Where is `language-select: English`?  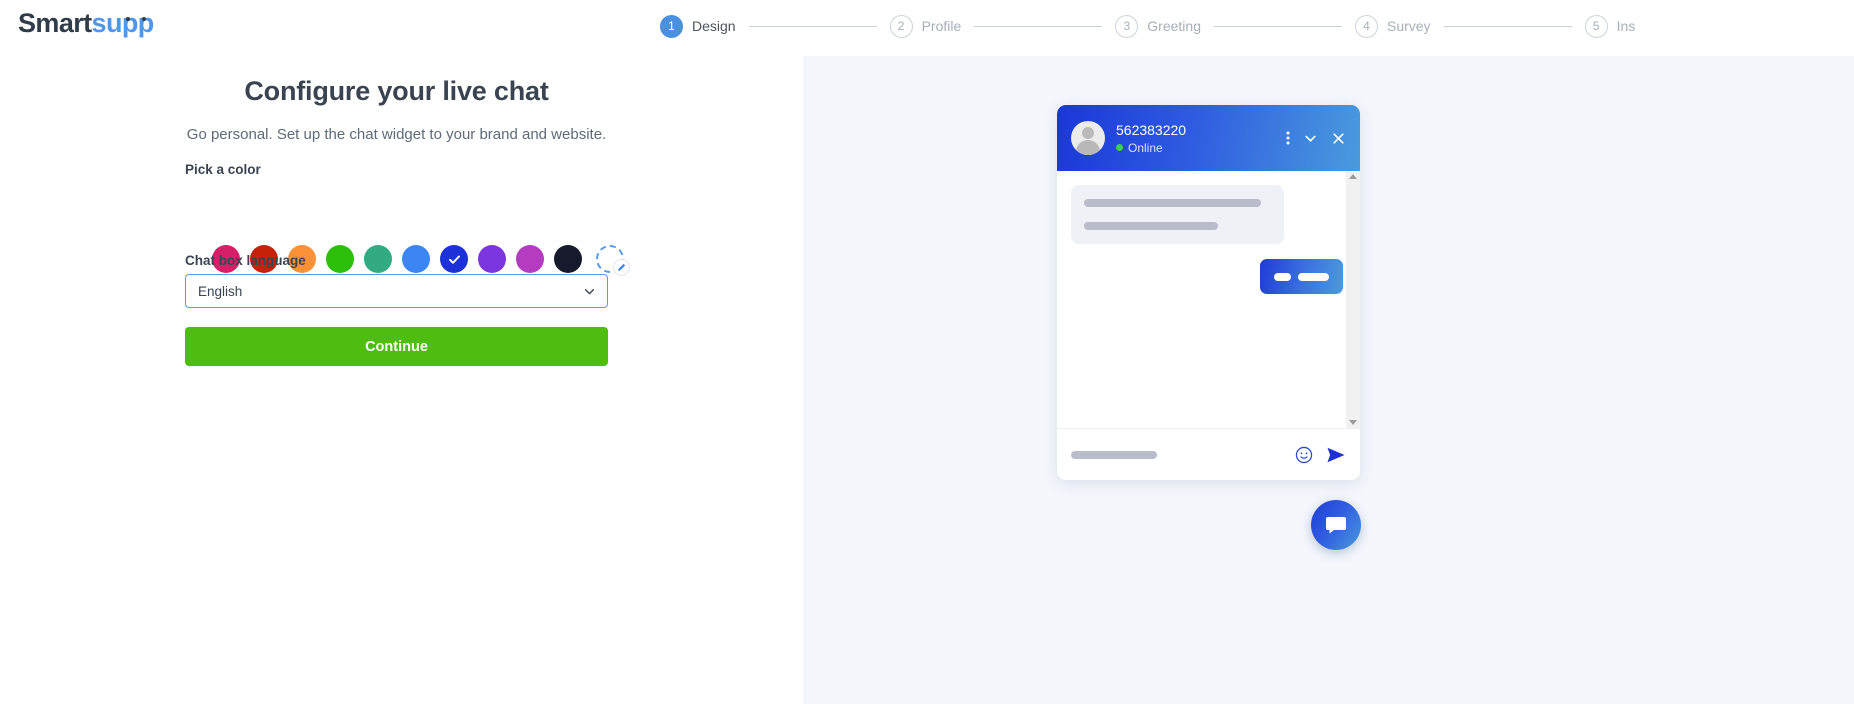 language-select: English is located at coordinates (396, 291).